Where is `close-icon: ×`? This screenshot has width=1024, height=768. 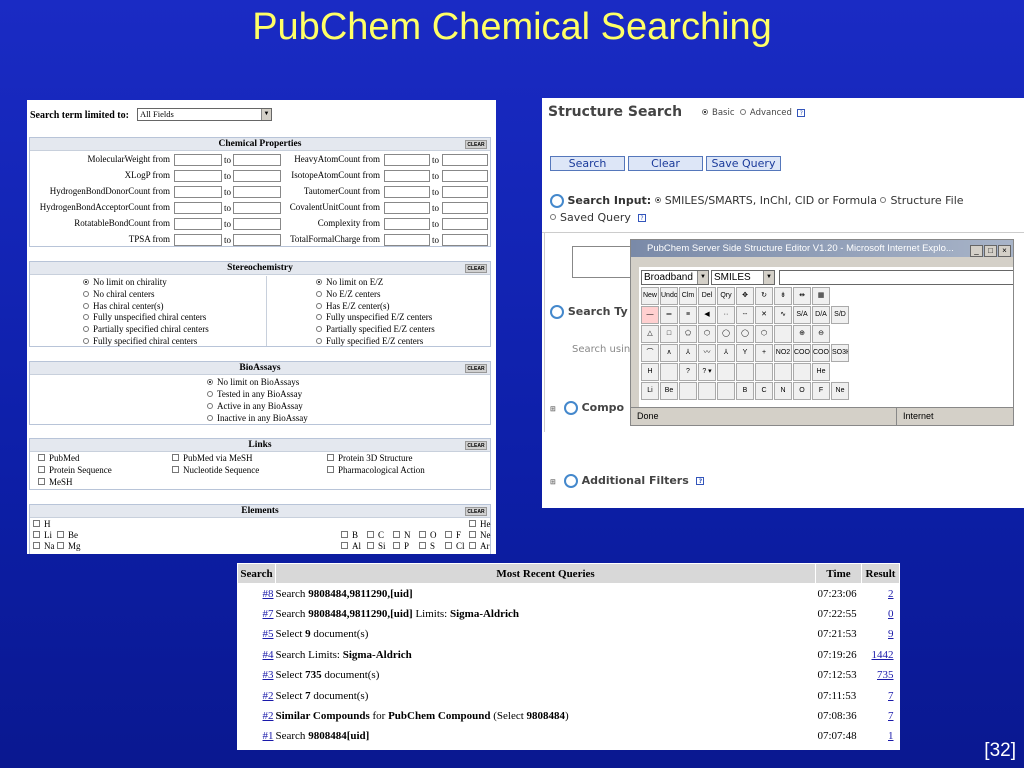
close-icon: × is located at coordinates (1004, 251).